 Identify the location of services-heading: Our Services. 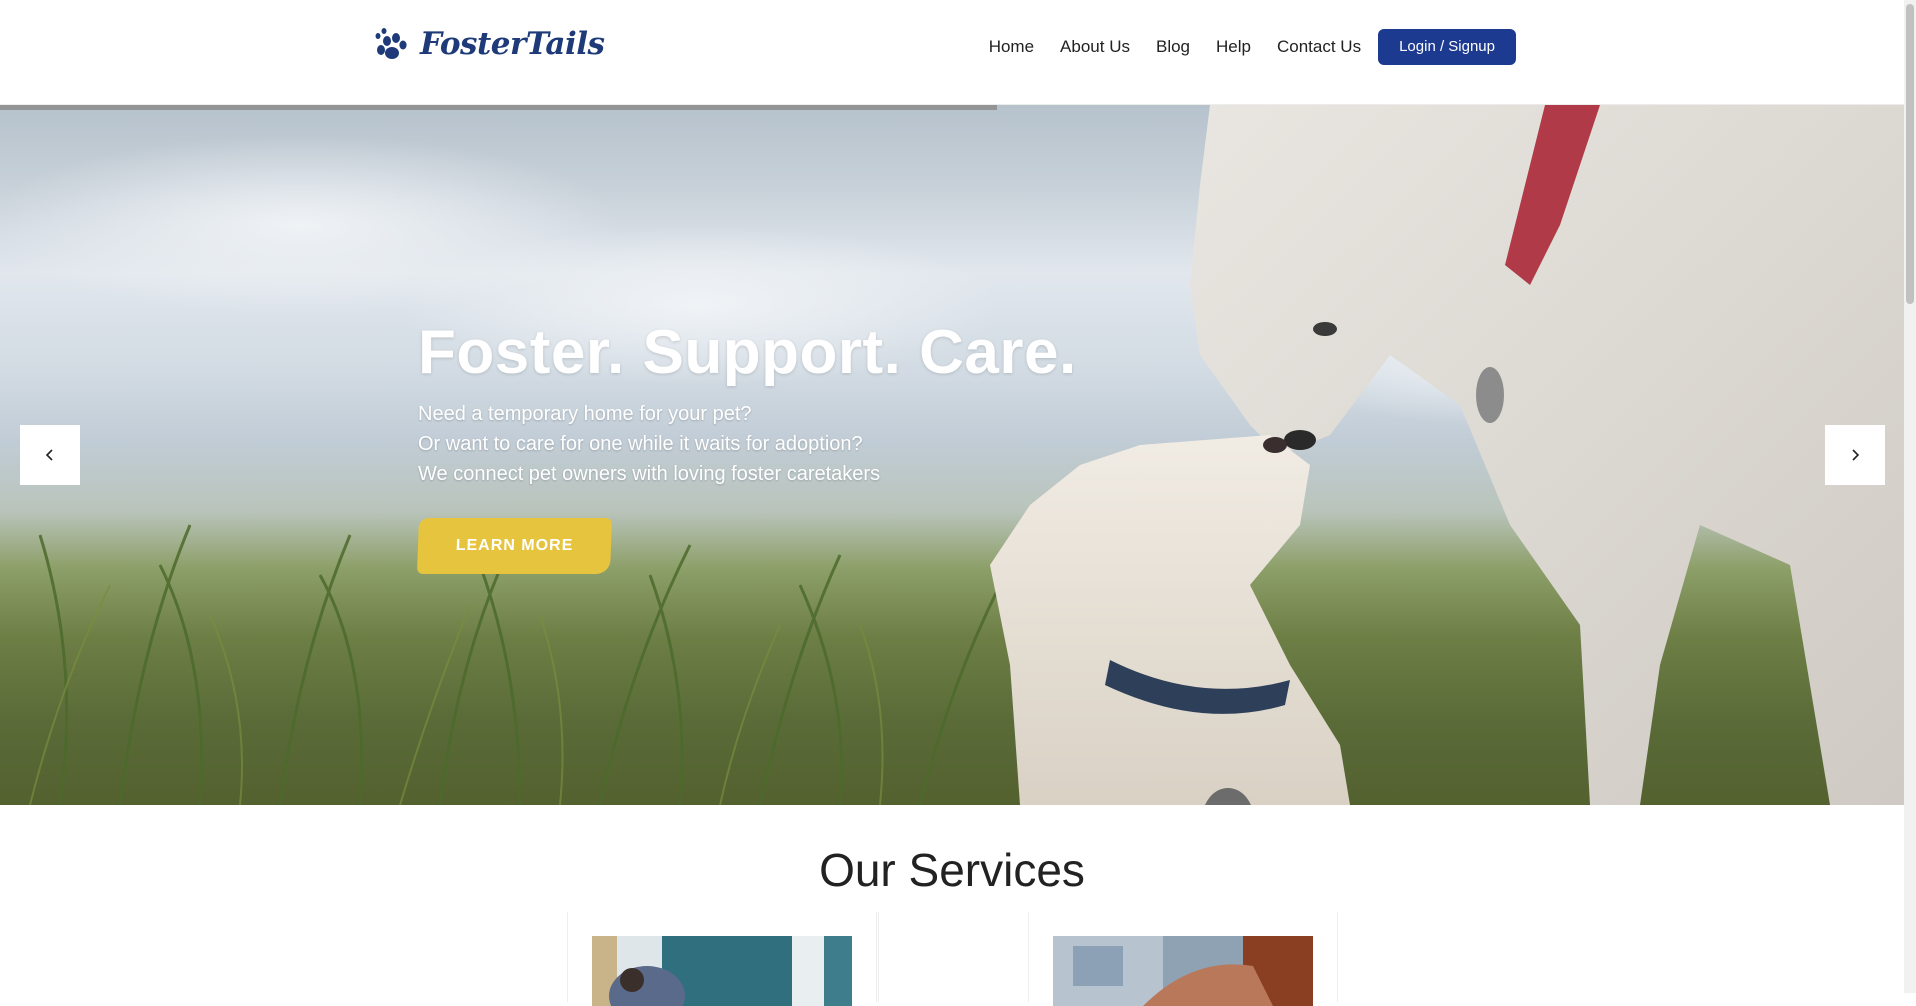
(952, 870).